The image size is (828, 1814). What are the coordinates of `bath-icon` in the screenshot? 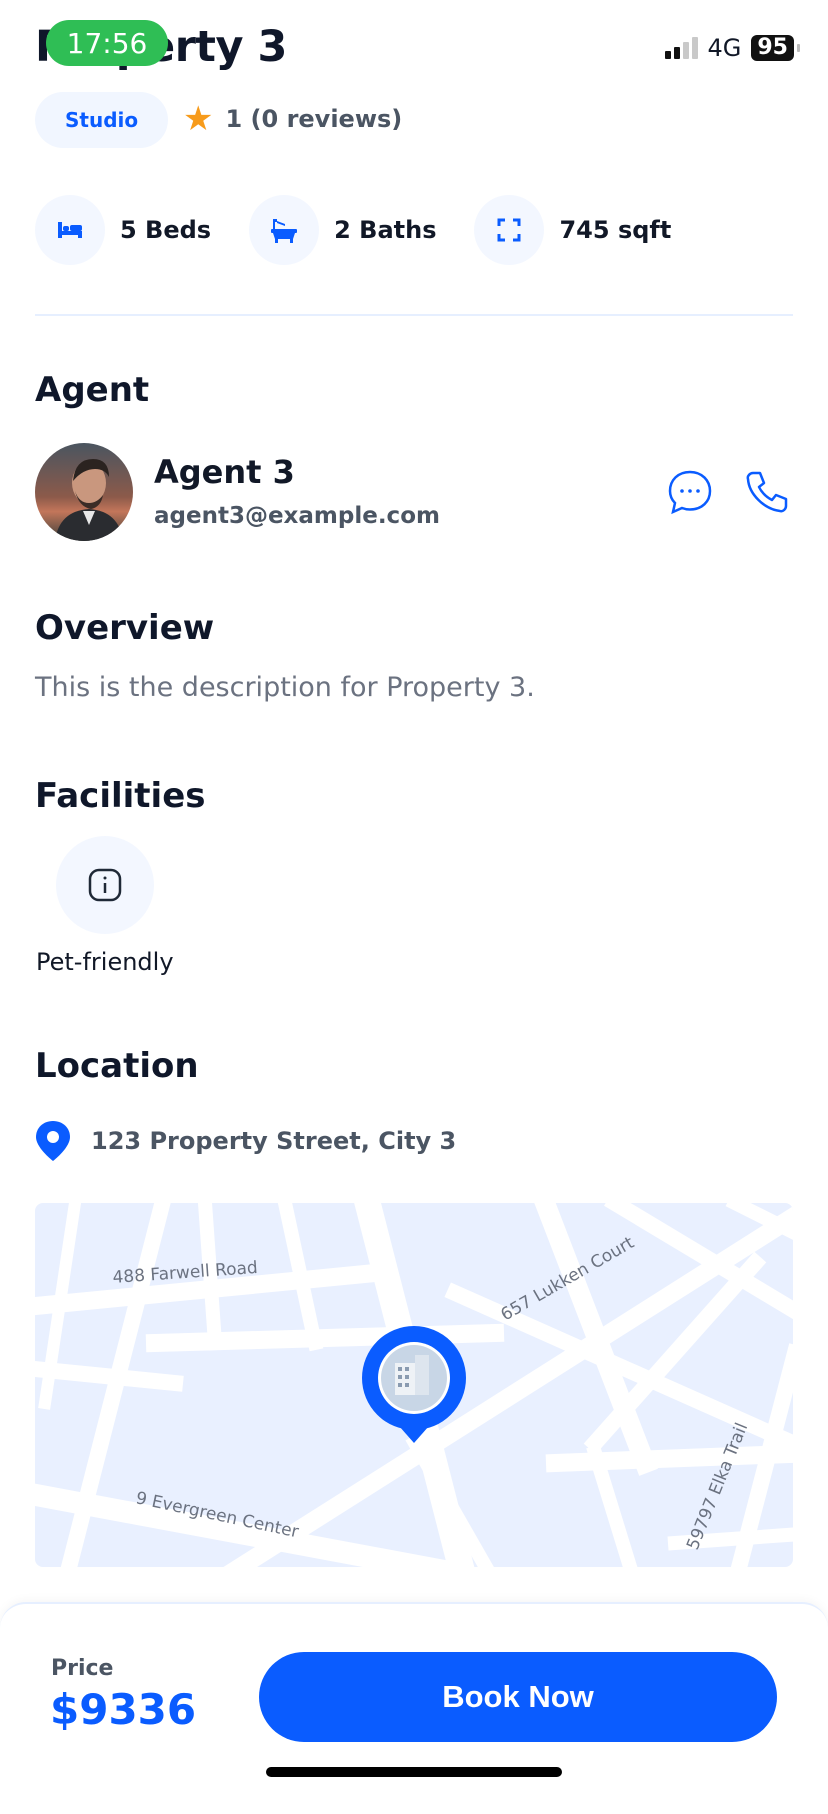 It's located at (284, 230).